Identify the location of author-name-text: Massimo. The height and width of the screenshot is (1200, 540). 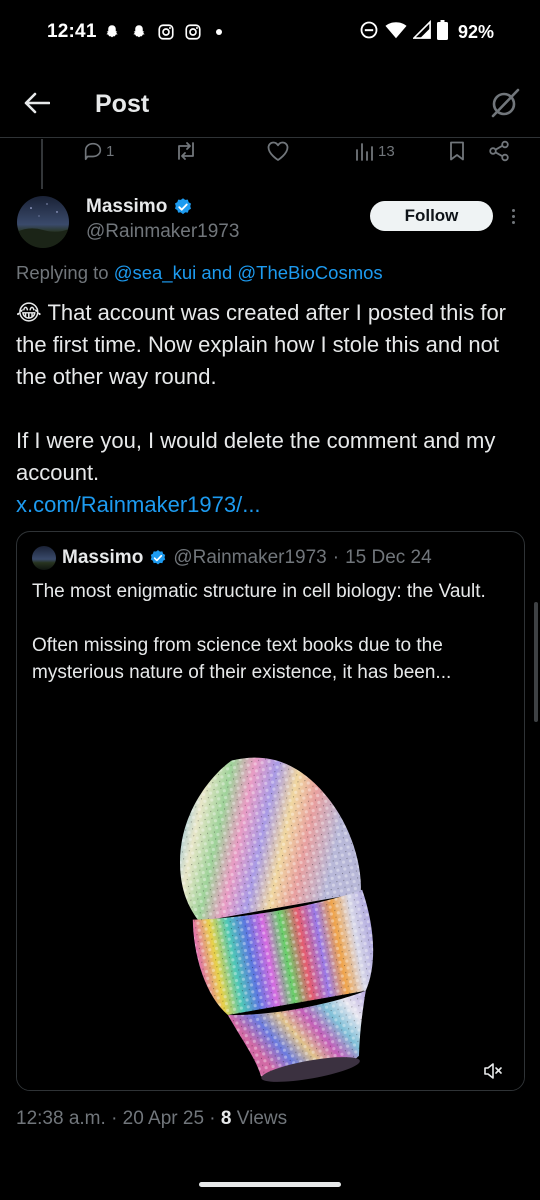
(127, 206).